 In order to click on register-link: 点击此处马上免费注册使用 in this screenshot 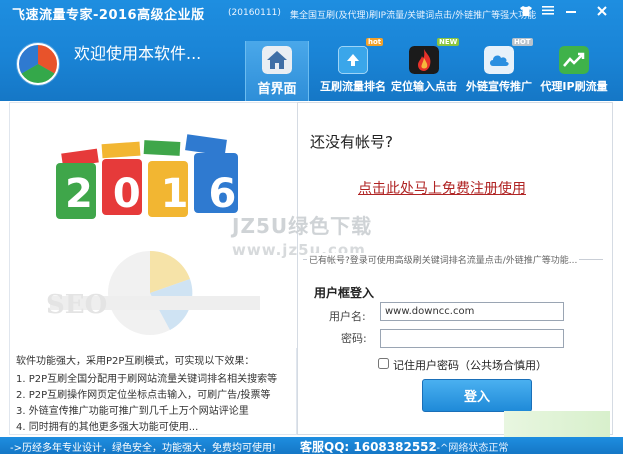, I will do `click(442, 188)`.